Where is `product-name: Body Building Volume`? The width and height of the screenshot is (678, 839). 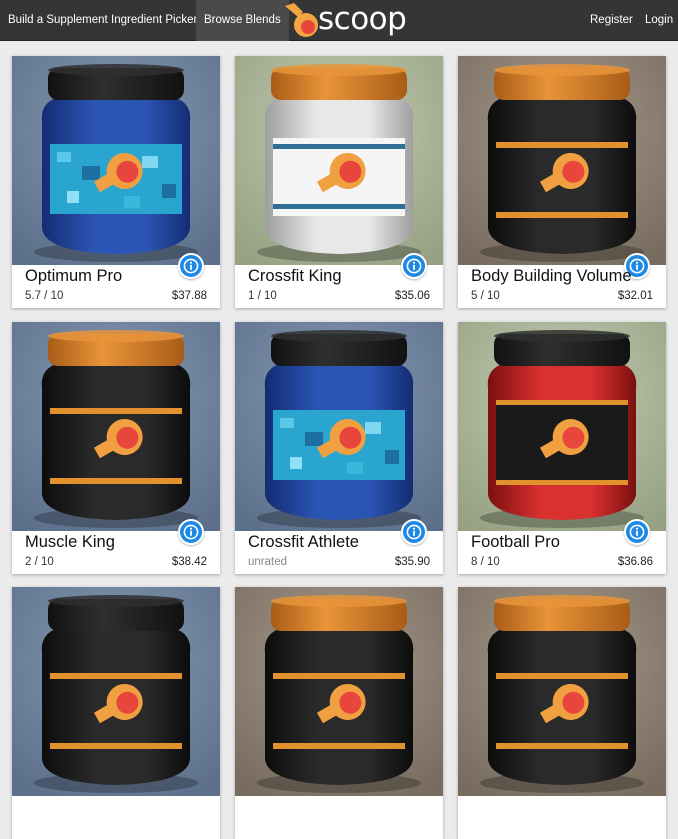 product-name: Body Building Volume is located at coordinates (551, 276).